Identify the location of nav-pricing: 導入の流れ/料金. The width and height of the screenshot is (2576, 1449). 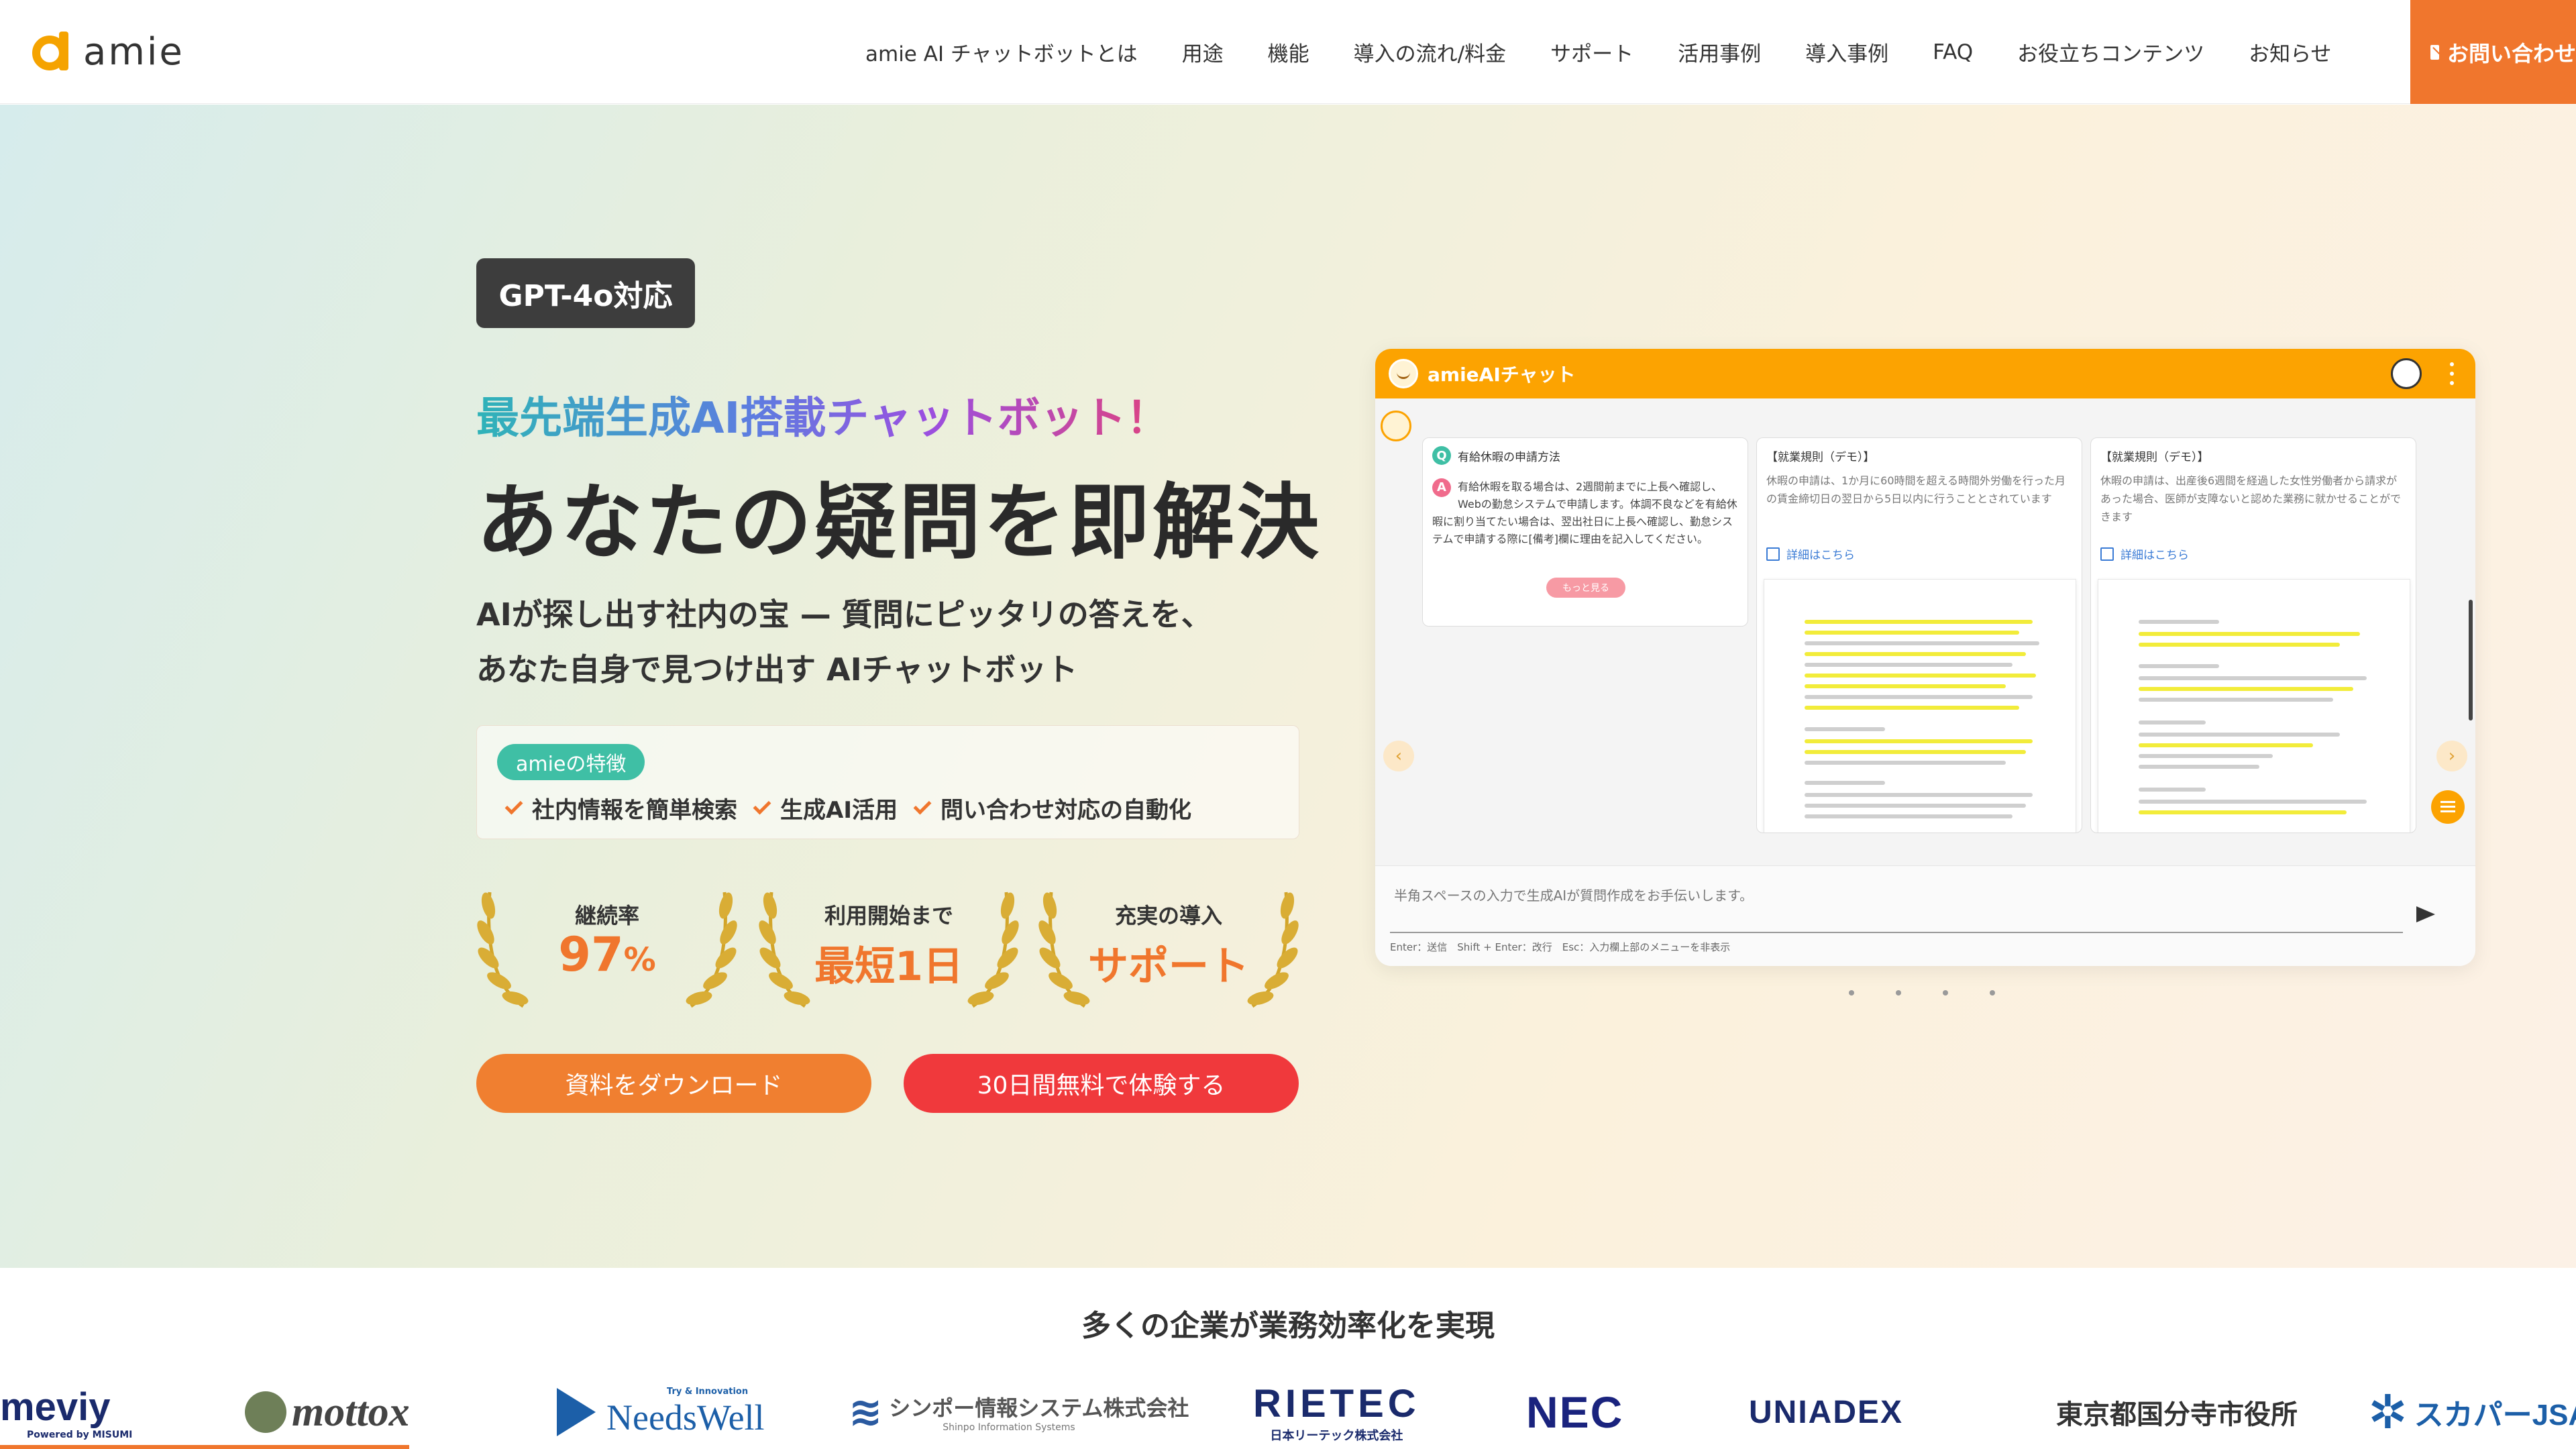
(1430, 52).